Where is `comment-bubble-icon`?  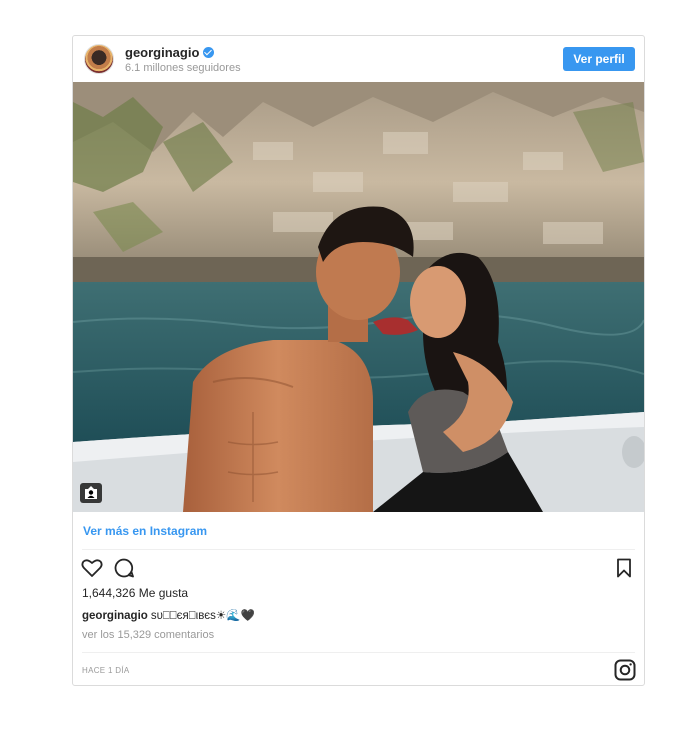
comment-bubble-icon is located at coordinates (125, 569).